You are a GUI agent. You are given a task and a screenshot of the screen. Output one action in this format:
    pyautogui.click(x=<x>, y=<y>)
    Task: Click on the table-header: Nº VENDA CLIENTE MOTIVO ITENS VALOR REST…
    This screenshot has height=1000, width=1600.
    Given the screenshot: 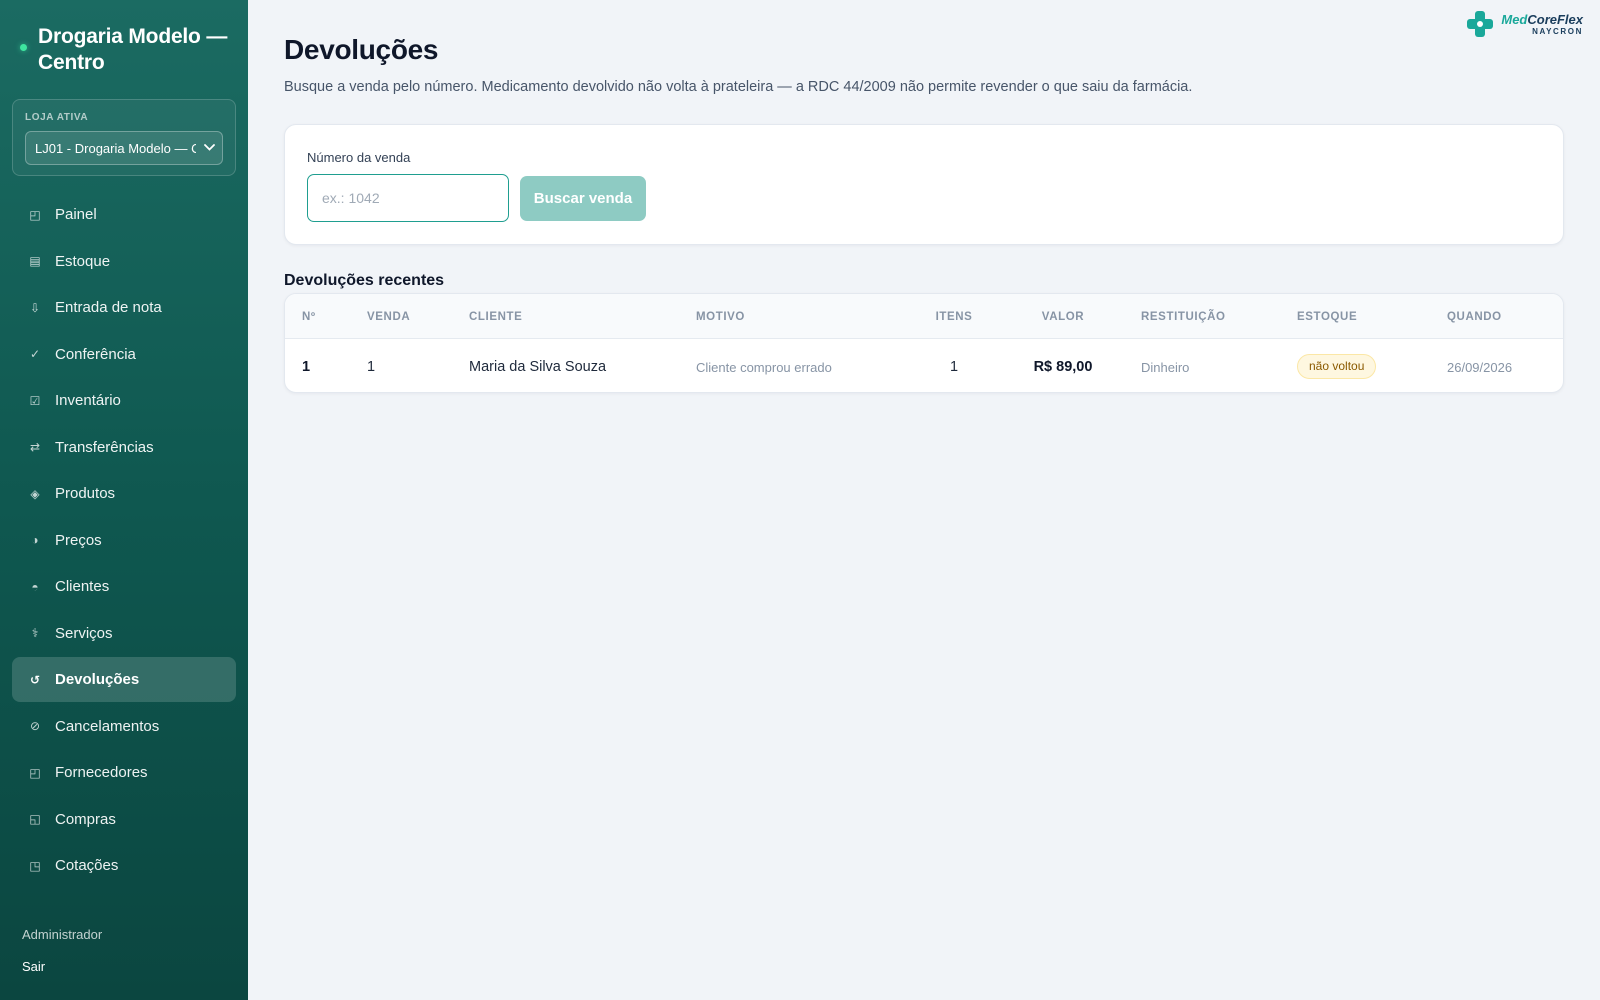 What is the action you would take?
    pyautogui.click(x=924, y=316)
    